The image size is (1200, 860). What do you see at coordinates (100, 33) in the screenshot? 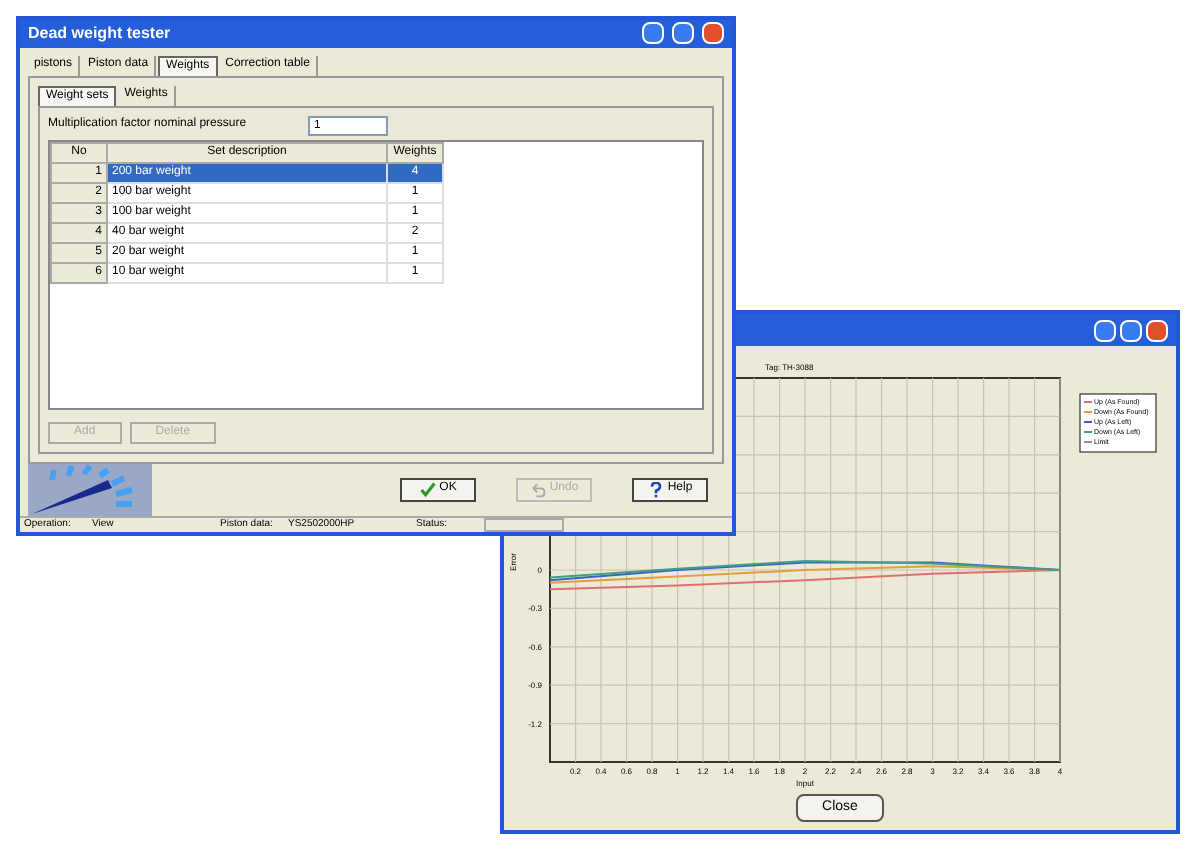
I see `window-title: Dead weight tester` at bounding box center [100, 33].